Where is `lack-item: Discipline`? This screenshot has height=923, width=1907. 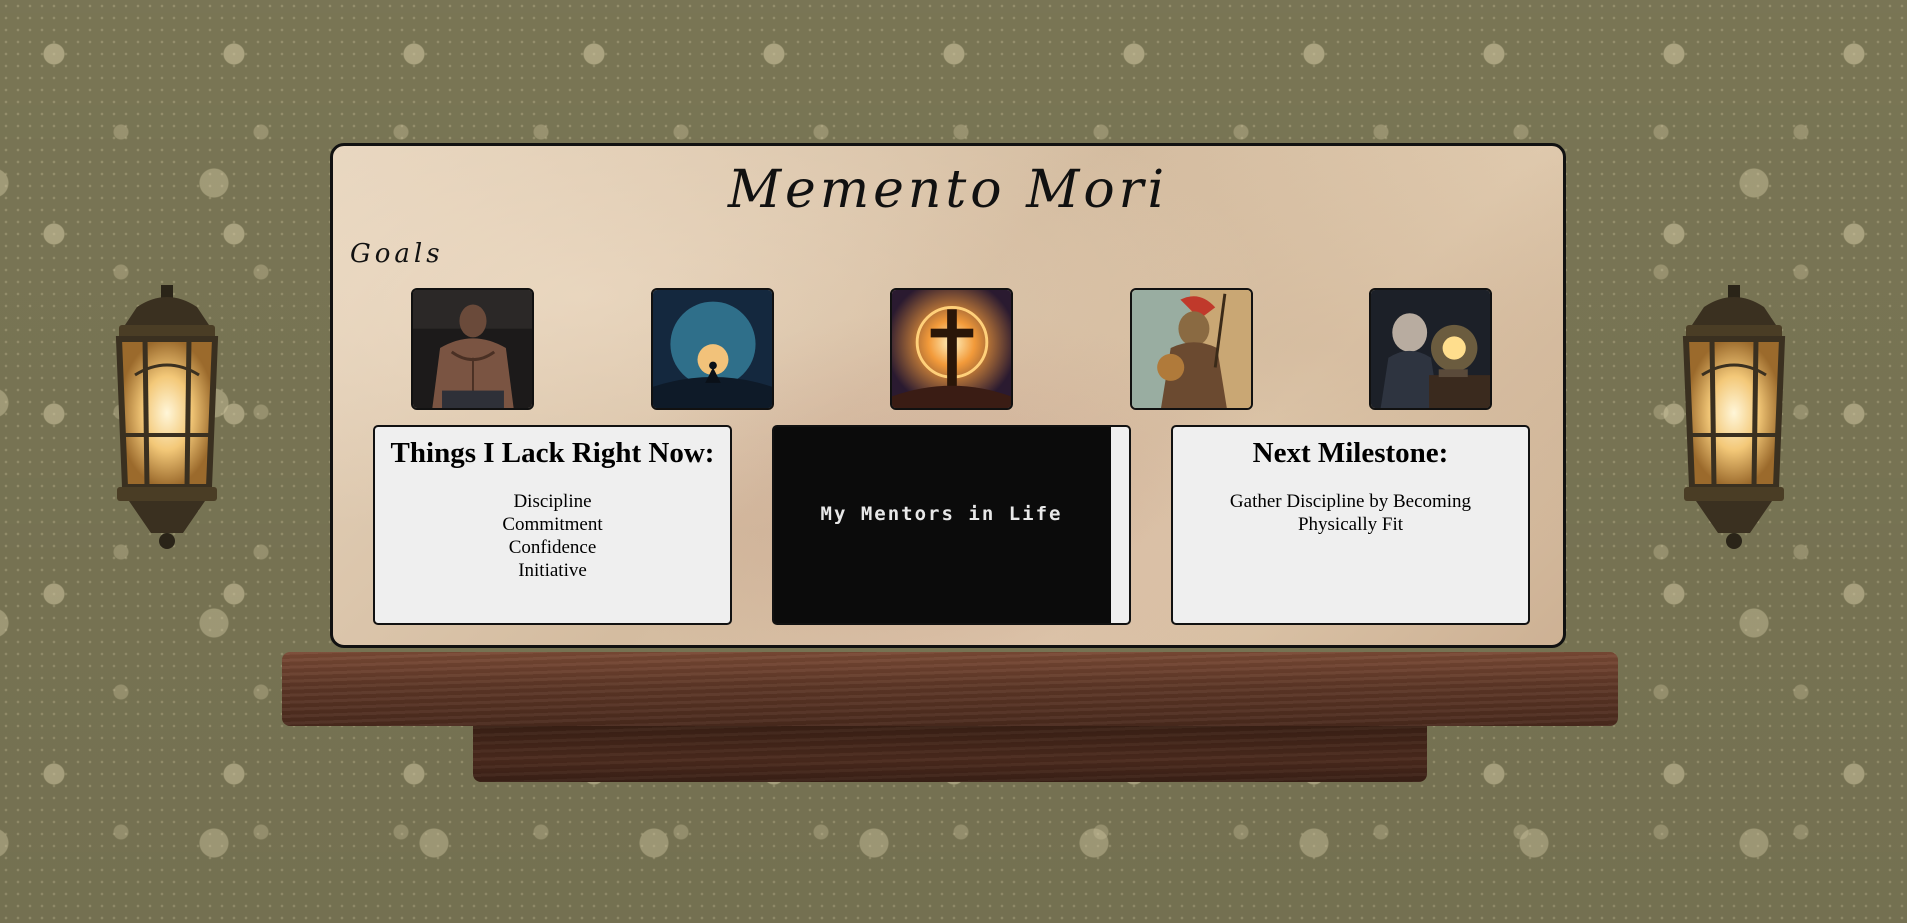 lack-item: Discipline is located at coordinates (552, 501).